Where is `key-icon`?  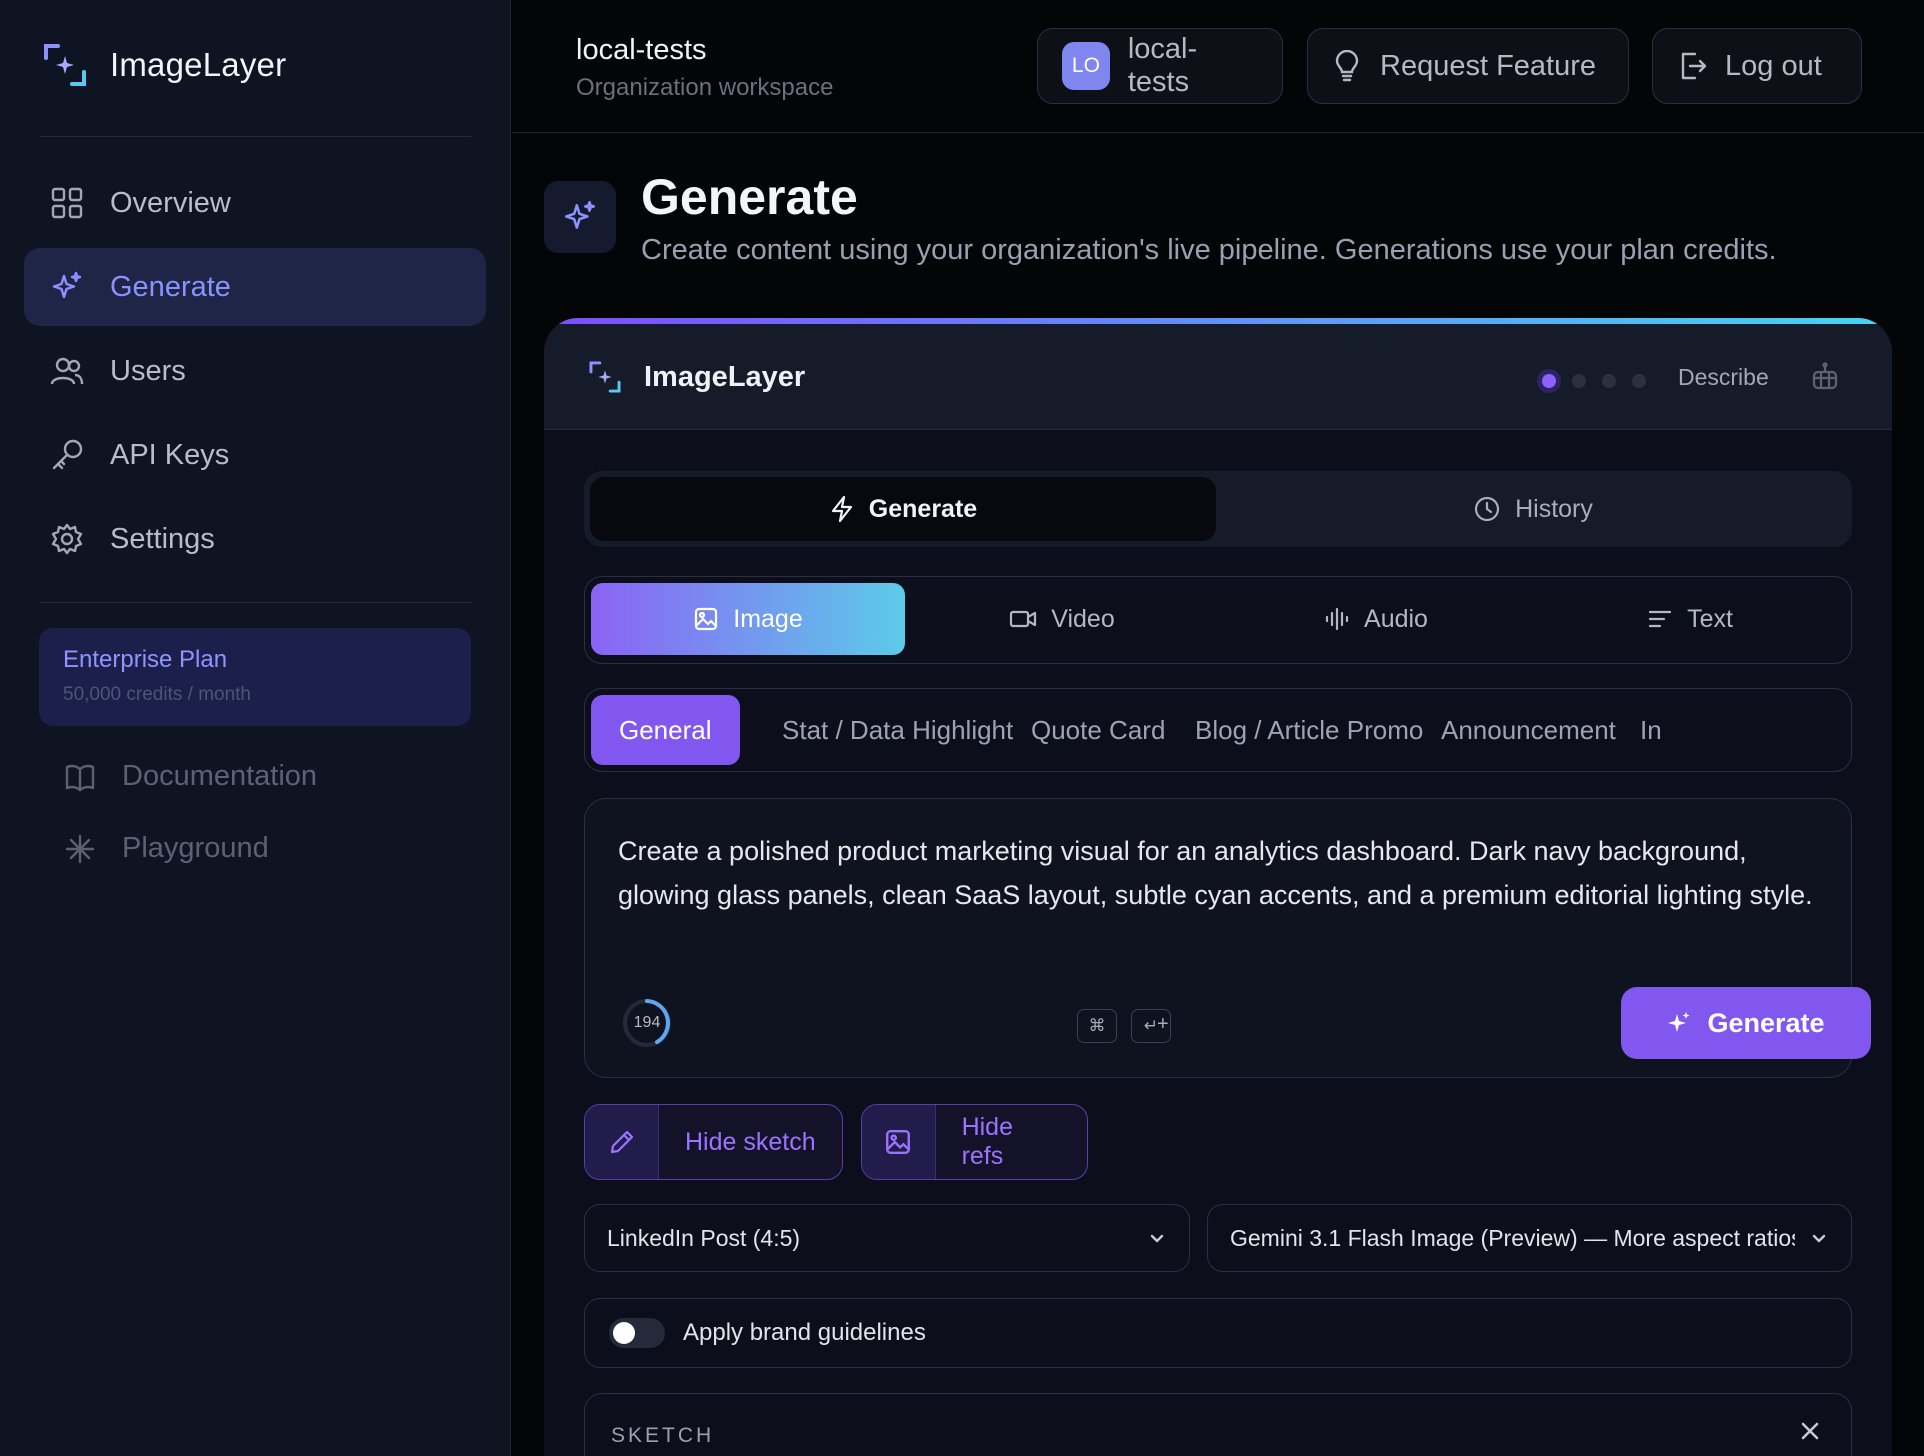 key-icon is located at coordinates (67, 454).